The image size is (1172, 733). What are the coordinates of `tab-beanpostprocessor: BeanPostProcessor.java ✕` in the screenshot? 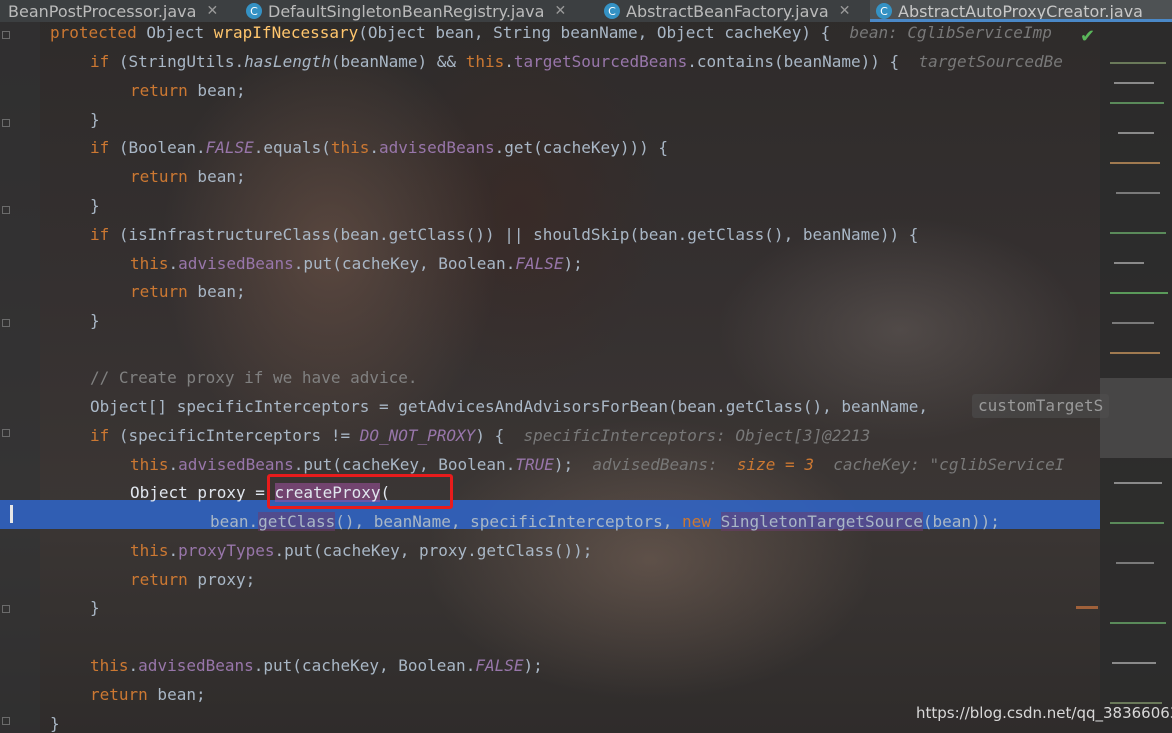 It's located at (120, 11).